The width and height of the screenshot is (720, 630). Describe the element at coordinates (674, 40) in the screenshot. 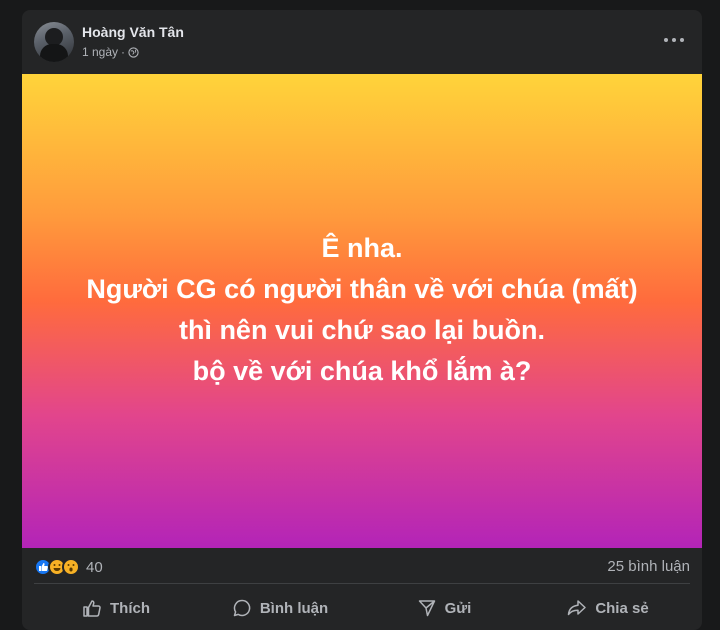

I see `more-options-icon` at that location.